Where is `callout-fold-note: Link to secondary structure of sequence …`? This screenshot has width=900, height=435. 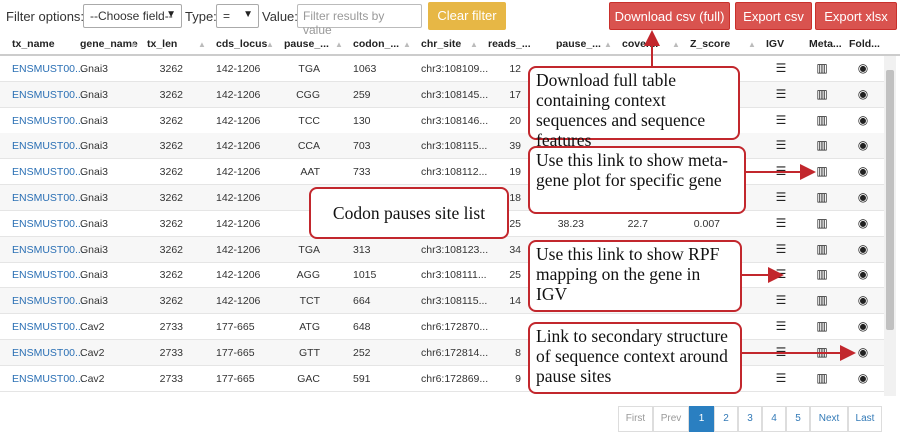 callout-fold-note: Link to secondary structure of sequence … is located at coordinates (635, 358).